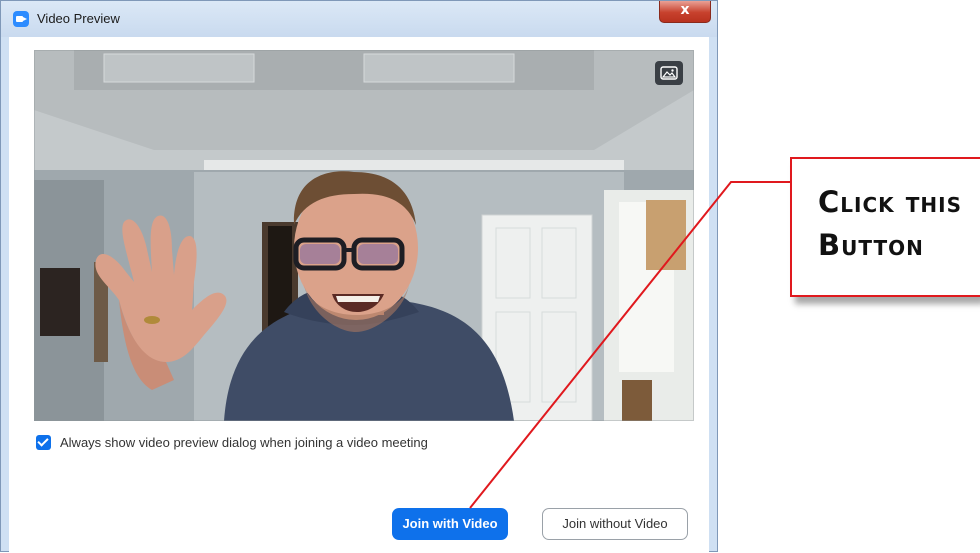  I want to click on annotation-line-2: Button, so click(871, 245).